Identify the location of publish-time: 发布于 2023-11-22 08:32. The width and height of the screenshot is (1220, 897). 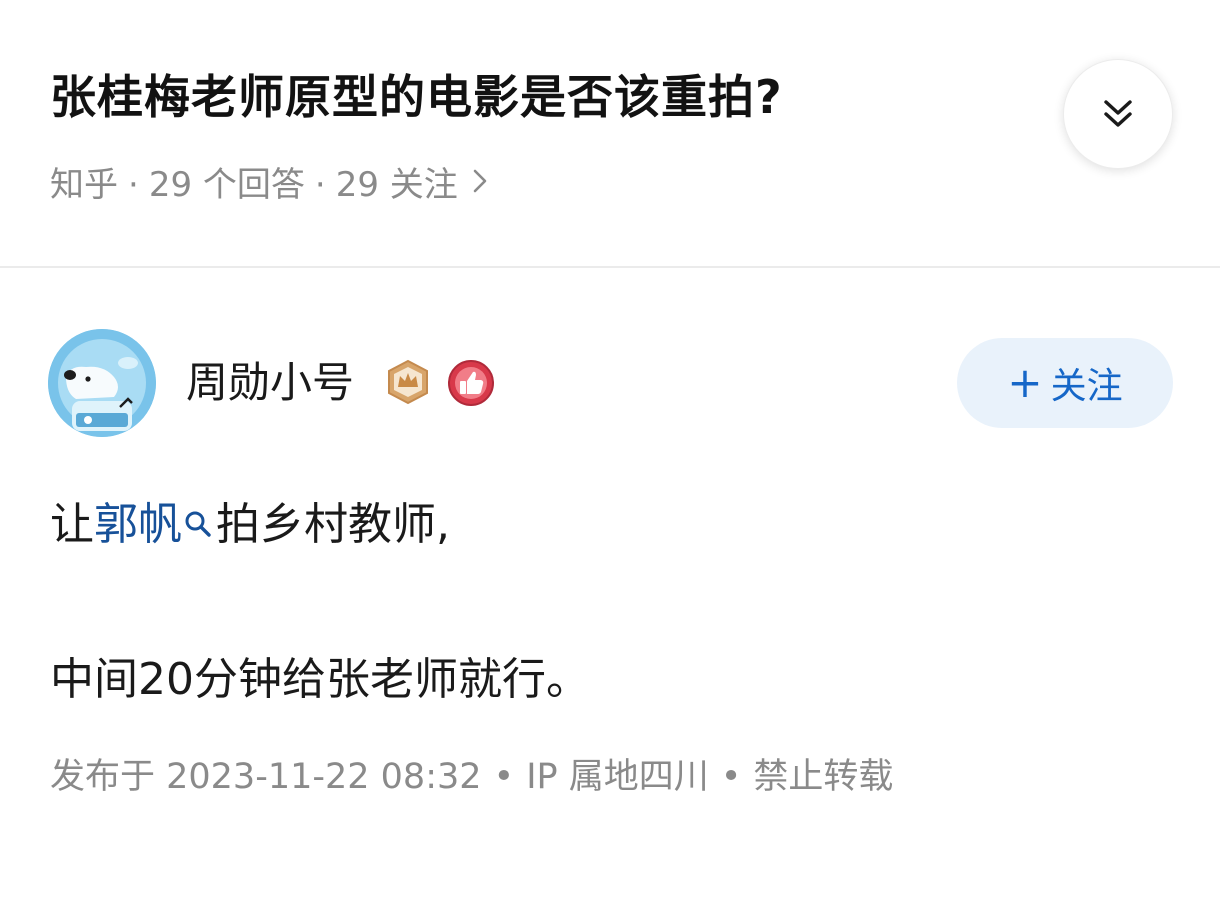
(266, 777).